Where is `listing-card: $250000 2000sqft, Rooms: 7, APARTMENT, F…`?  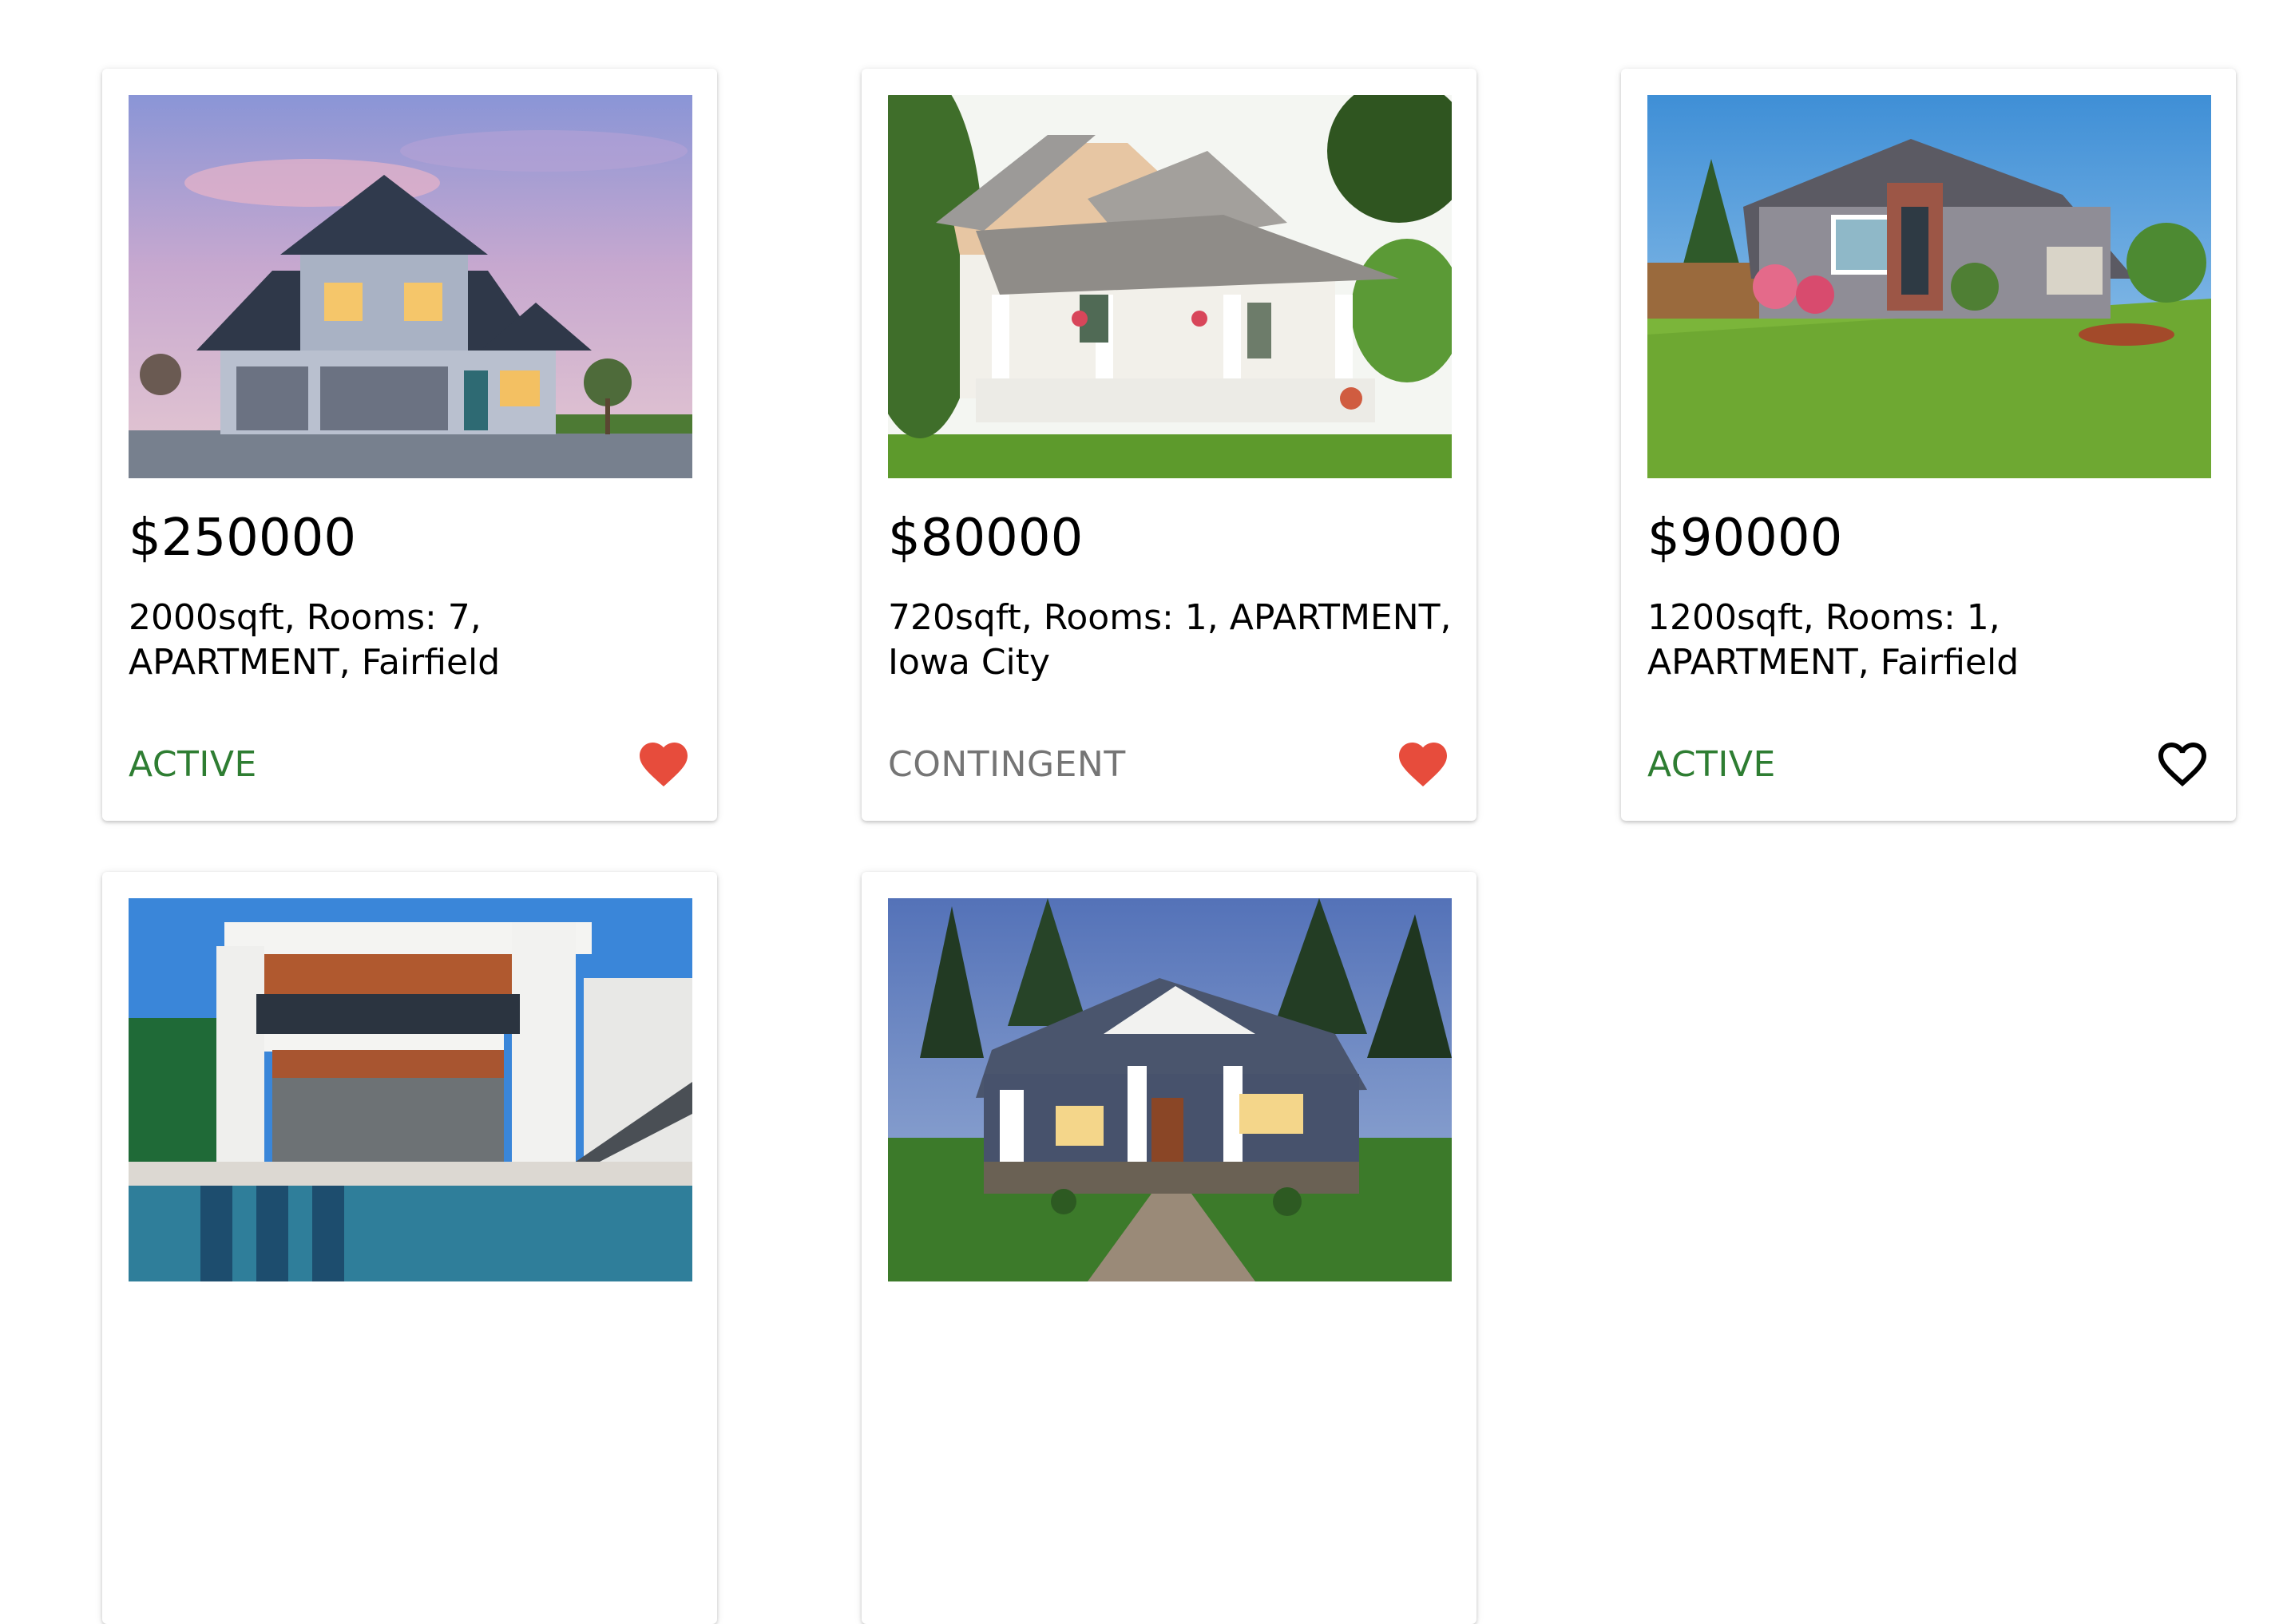 listing-card: $250000 2000sqft, Rooms: 7, APARTMENT, F… is located at coordinates (410, 445).